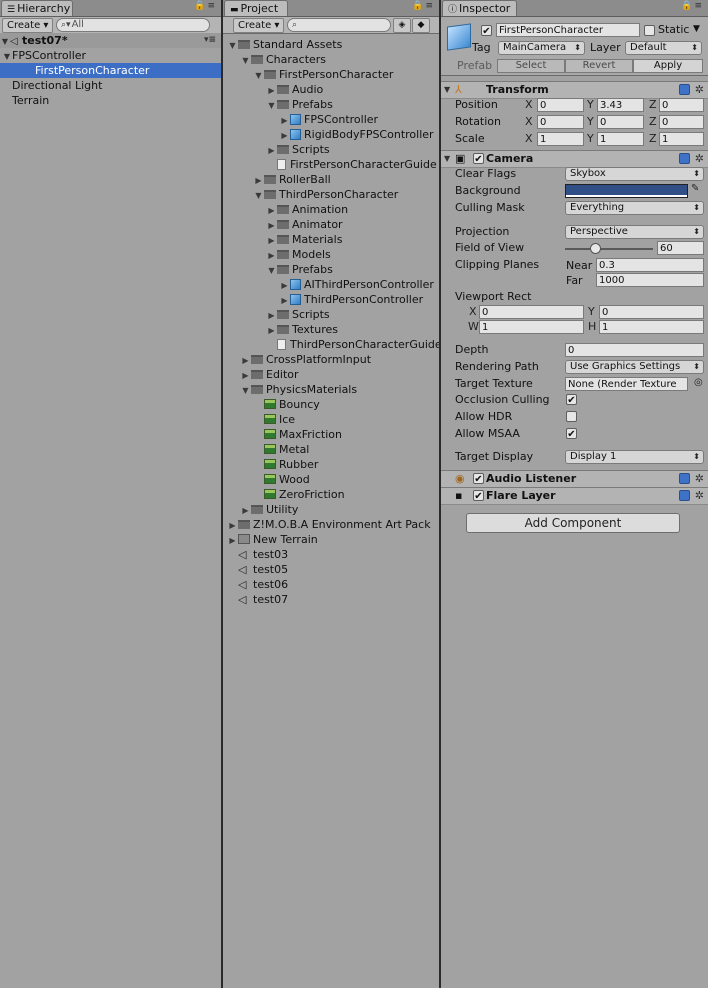  Describe the element at coordinates (695, 188) in the screenshot. I see `eyedropper-icon: ✎` at that location.